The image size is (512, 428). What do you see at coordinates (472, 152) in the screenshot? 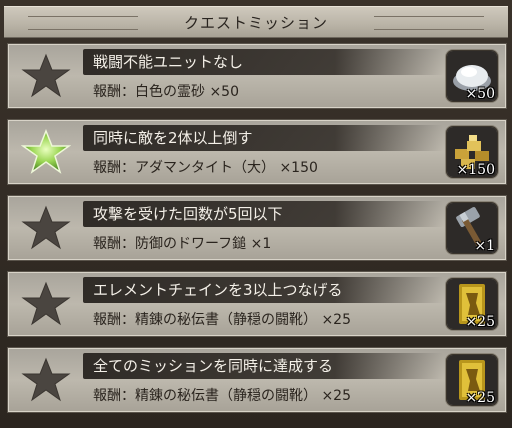
I see `reward-item: ×150` at bounding box center [472, 152].